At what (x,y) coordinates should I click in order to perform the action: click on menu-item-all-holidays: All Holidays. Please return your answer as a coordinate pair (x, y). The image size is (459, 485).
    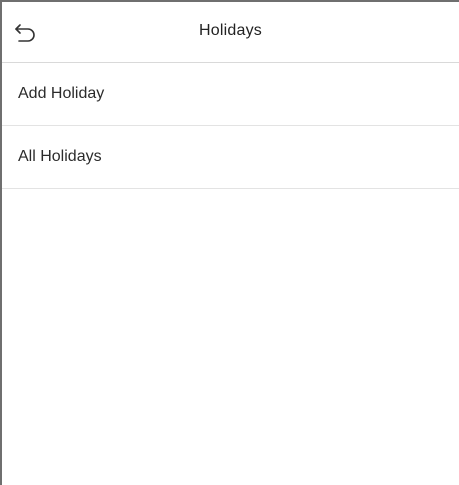
    Looking at the image, I should click on (230, 157).